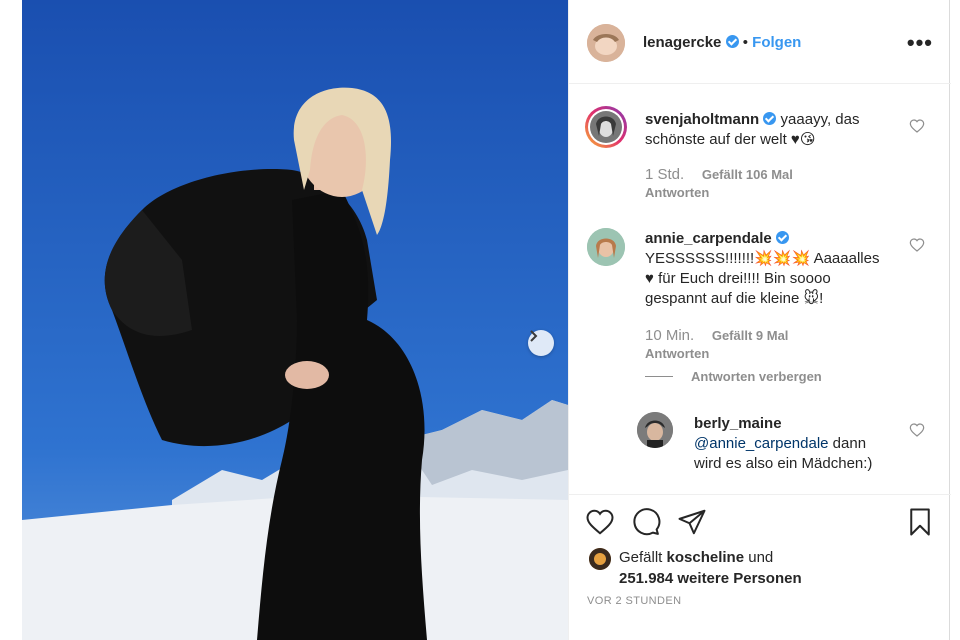  What do you see at coordinates (849, 443) in the screenshot?
I see `reply-body-rest: dann` at bounding box center [849, 443].